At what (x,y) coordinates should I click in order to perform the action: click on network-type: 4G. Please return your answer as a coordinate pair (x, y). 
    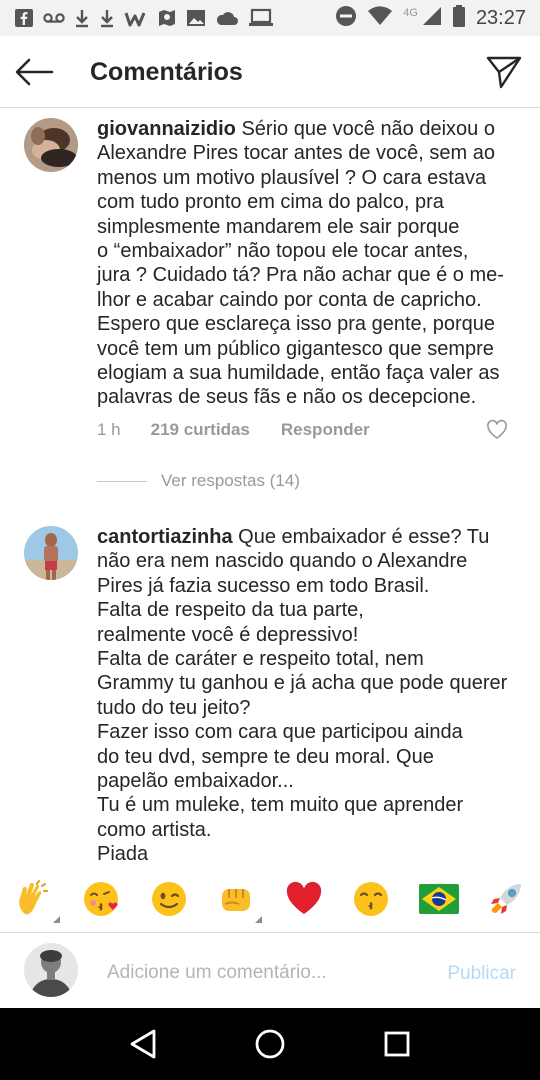
    Looking at the image, I should click on (410, 13).